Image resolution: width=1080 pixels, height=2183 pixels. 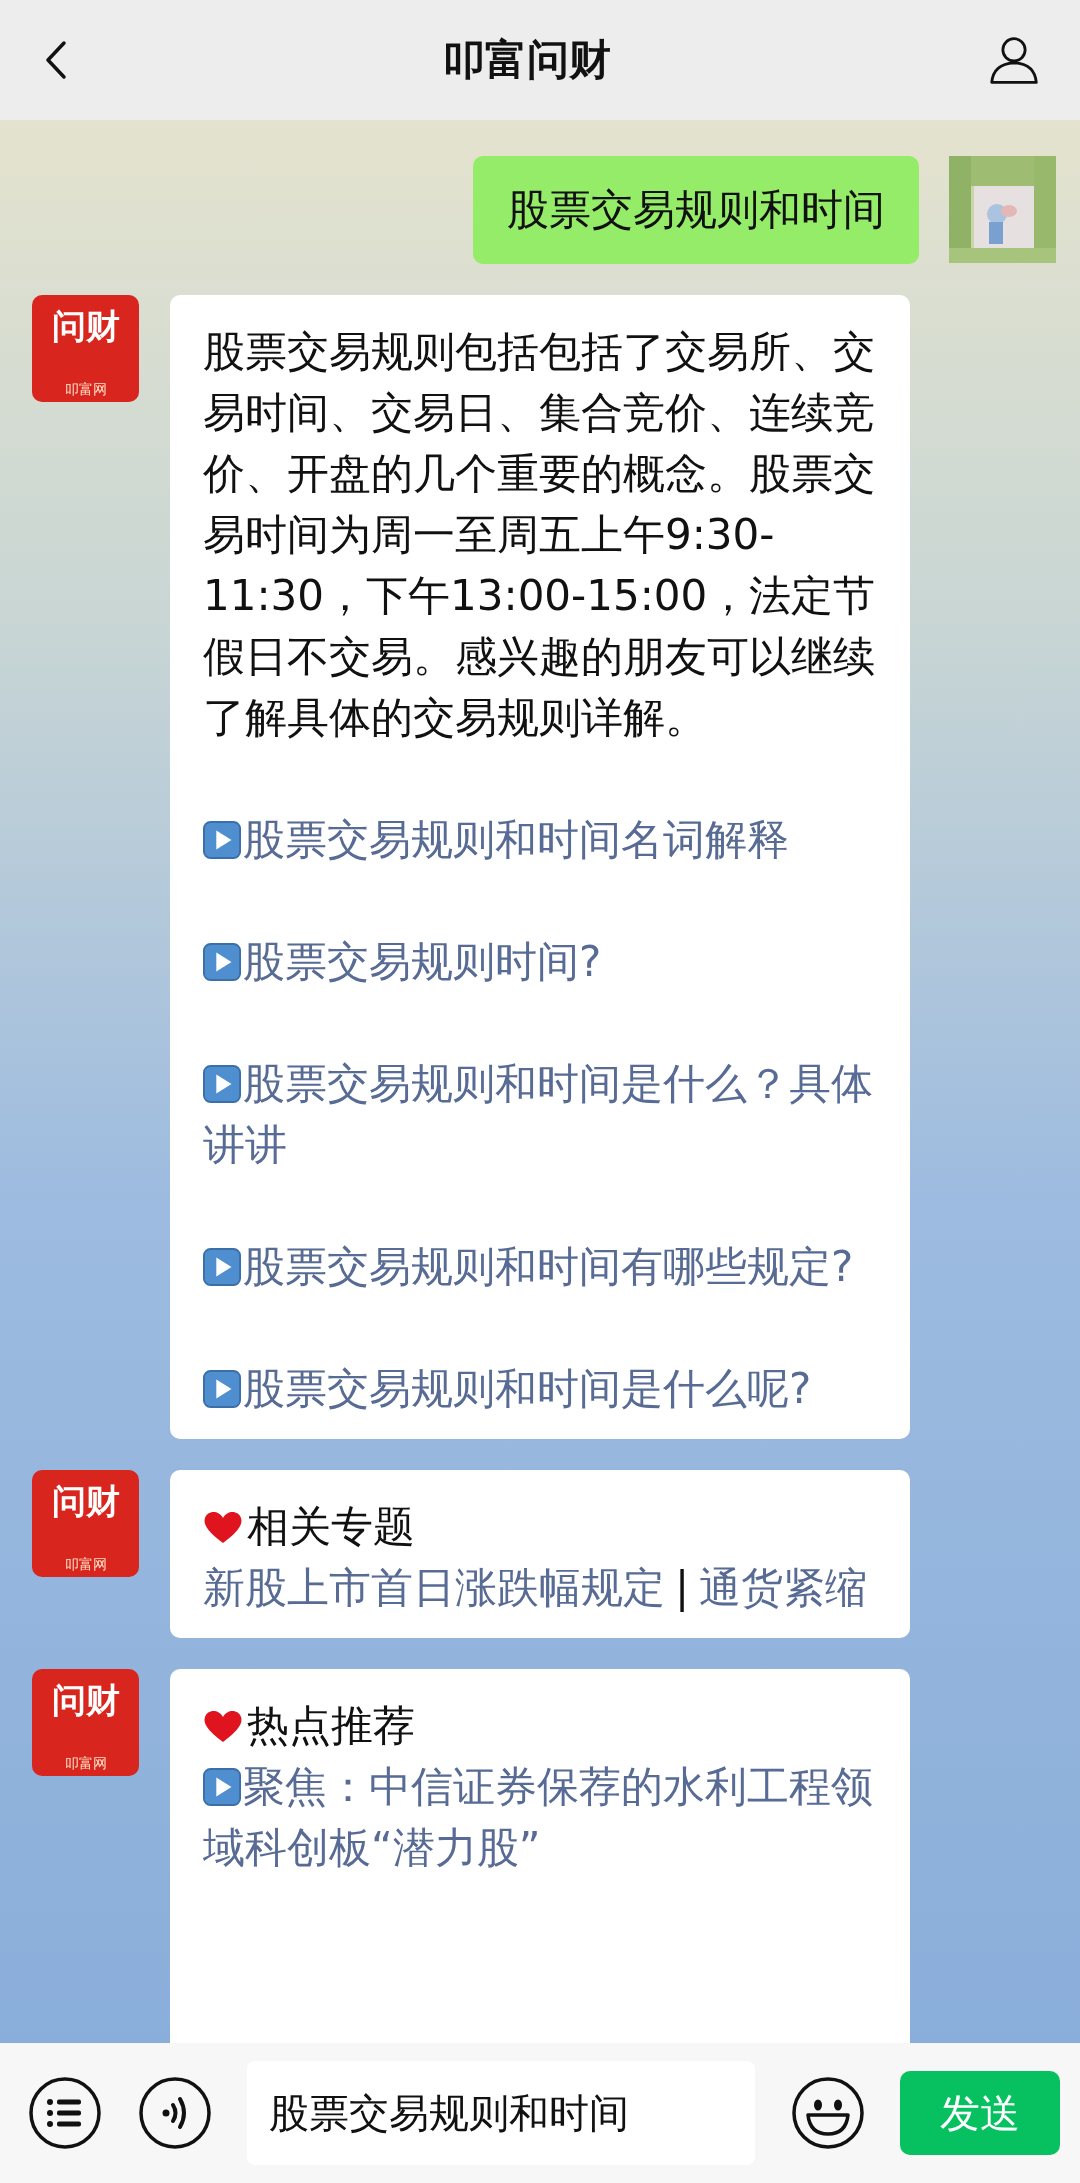 What do you see at coordinates (827, 2113) in the screenshot?
I see `emoji-icon` at bounding box center [827, 2113].